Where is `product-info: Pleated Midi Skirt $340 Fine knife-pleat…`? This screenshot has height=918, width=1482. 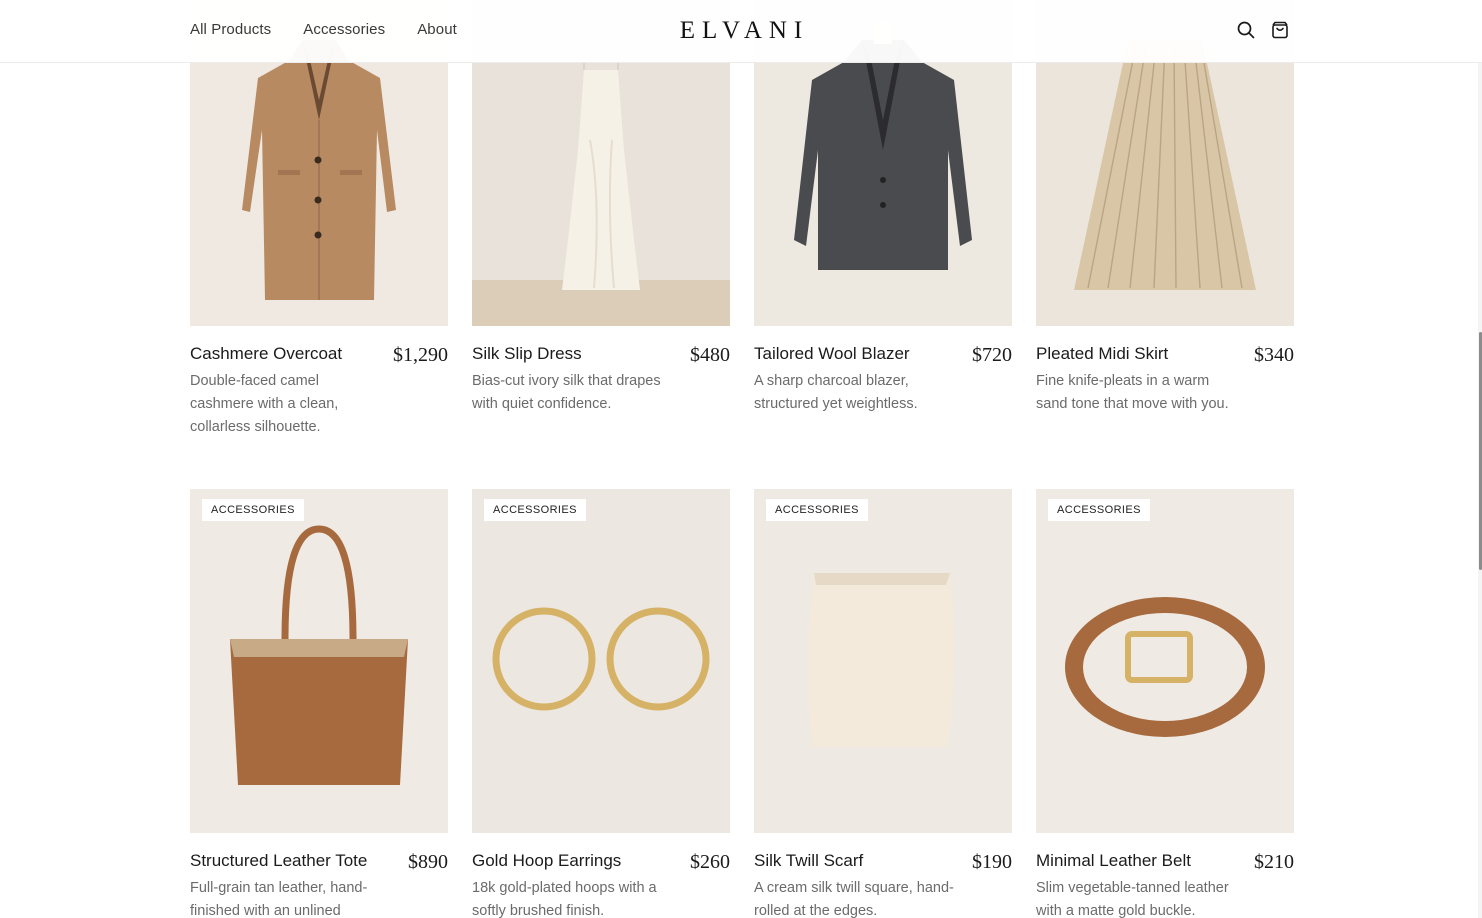 product-info: Pleated Midi Skirt $340 Fine knife-pleat… is located at coordinates (1165, 371).